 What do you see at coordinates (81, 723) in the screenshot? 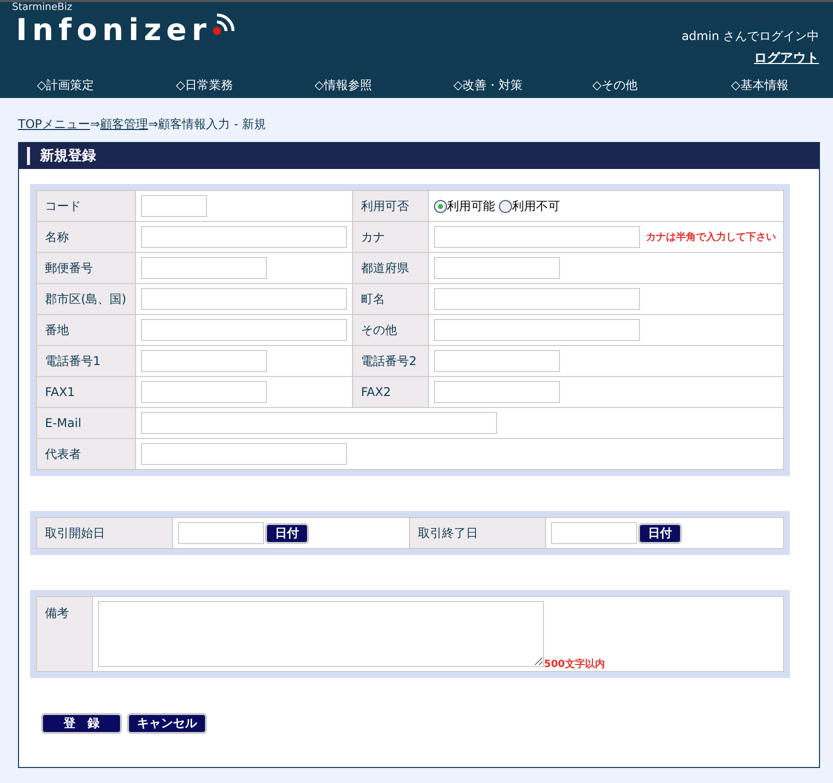
I see `register-button: 登 録` at bounding box center [81, 723].